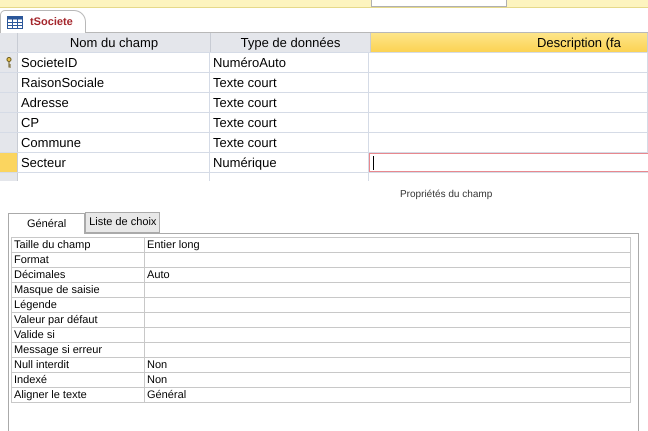 Image resolution: width=648 pixels, height=431 pixels. I want to click on document-tab: tSociete, so click(43, 21).